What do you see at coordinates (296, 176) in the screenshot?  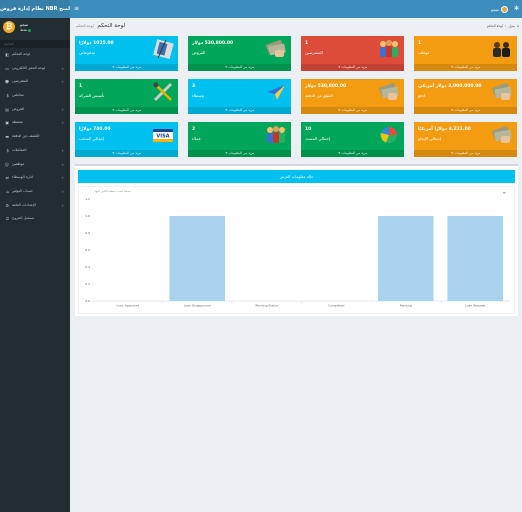 I see `chart-panel-title: حالة معلومات القرض` at bounding box center [296, 176].